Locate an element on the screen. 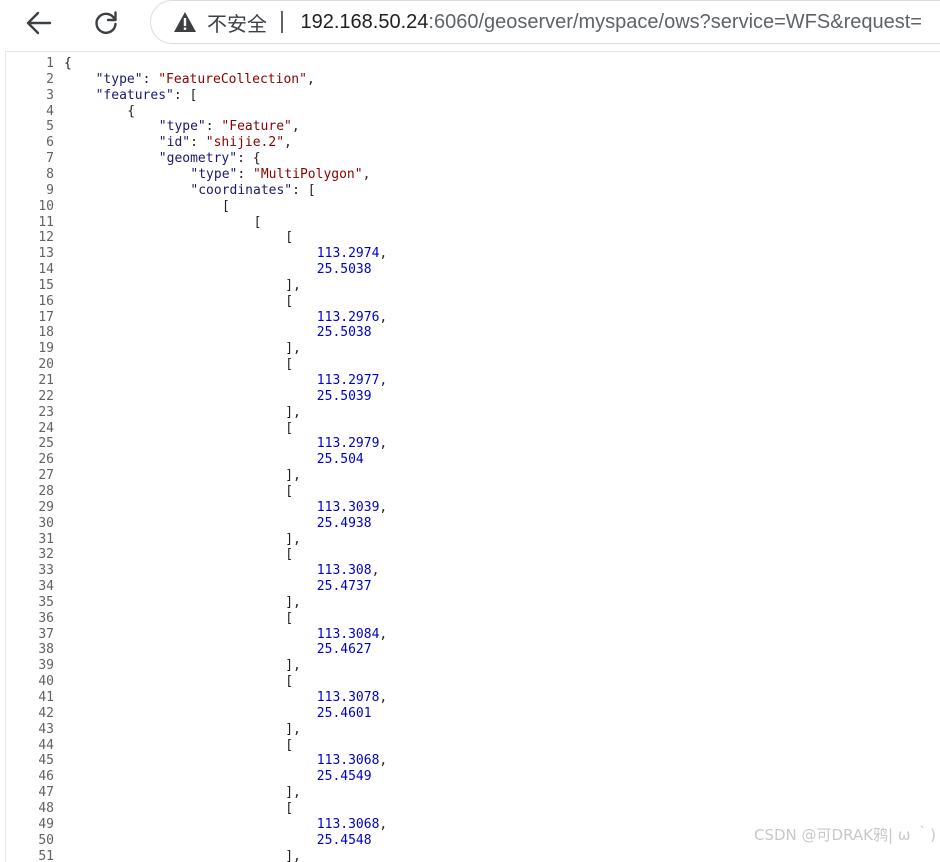  json-number: 113.308 is located at coordinates (344, 570).